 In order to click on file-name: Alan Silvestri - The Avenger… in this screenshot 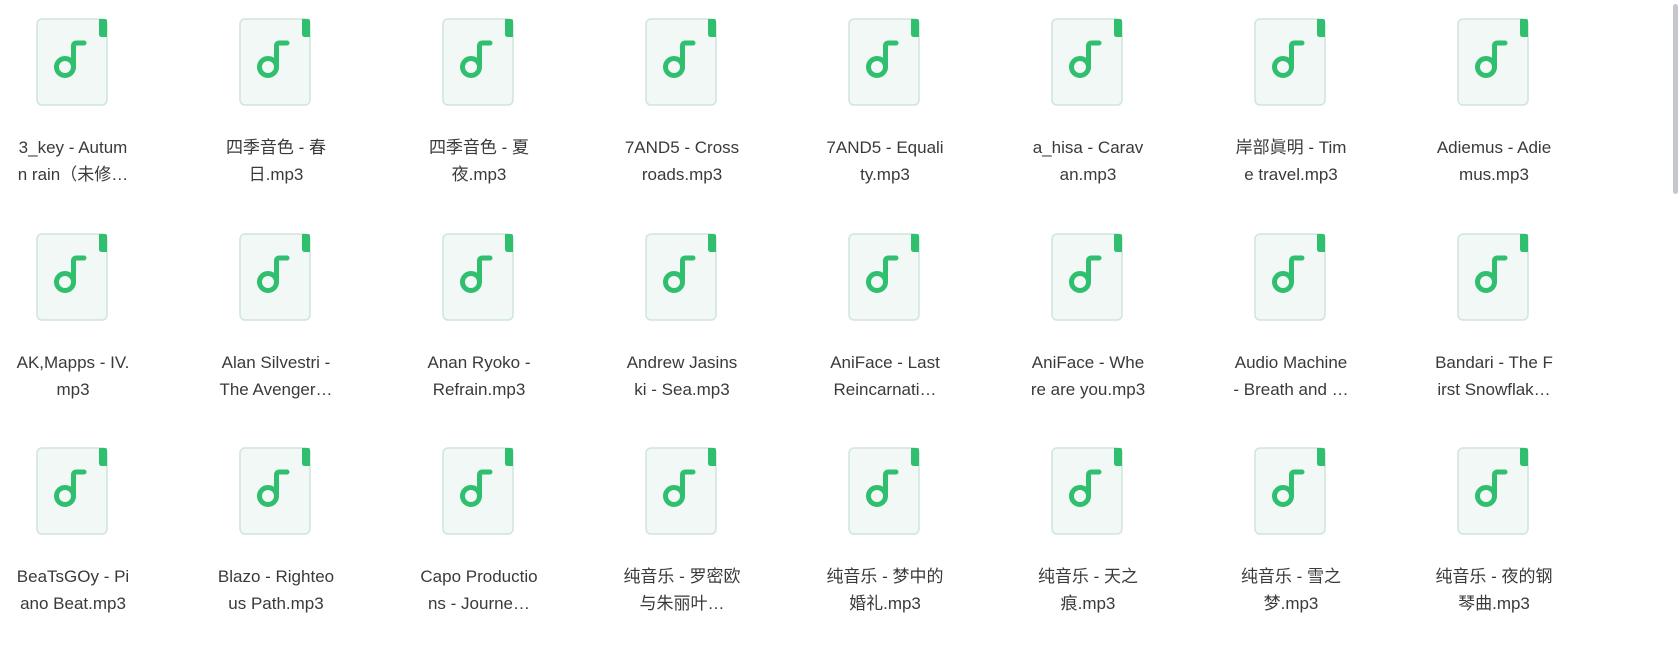, I will do `click(276, 376)`.